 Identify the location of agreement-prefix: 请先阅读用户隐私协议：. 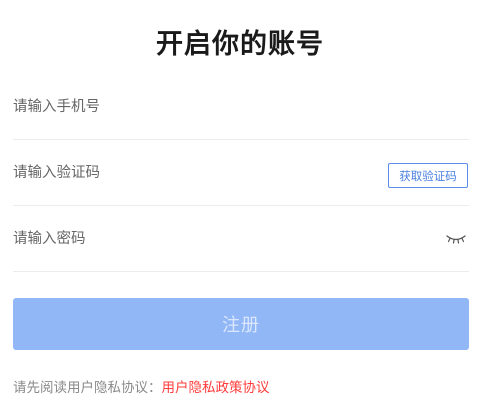
(87, 388).